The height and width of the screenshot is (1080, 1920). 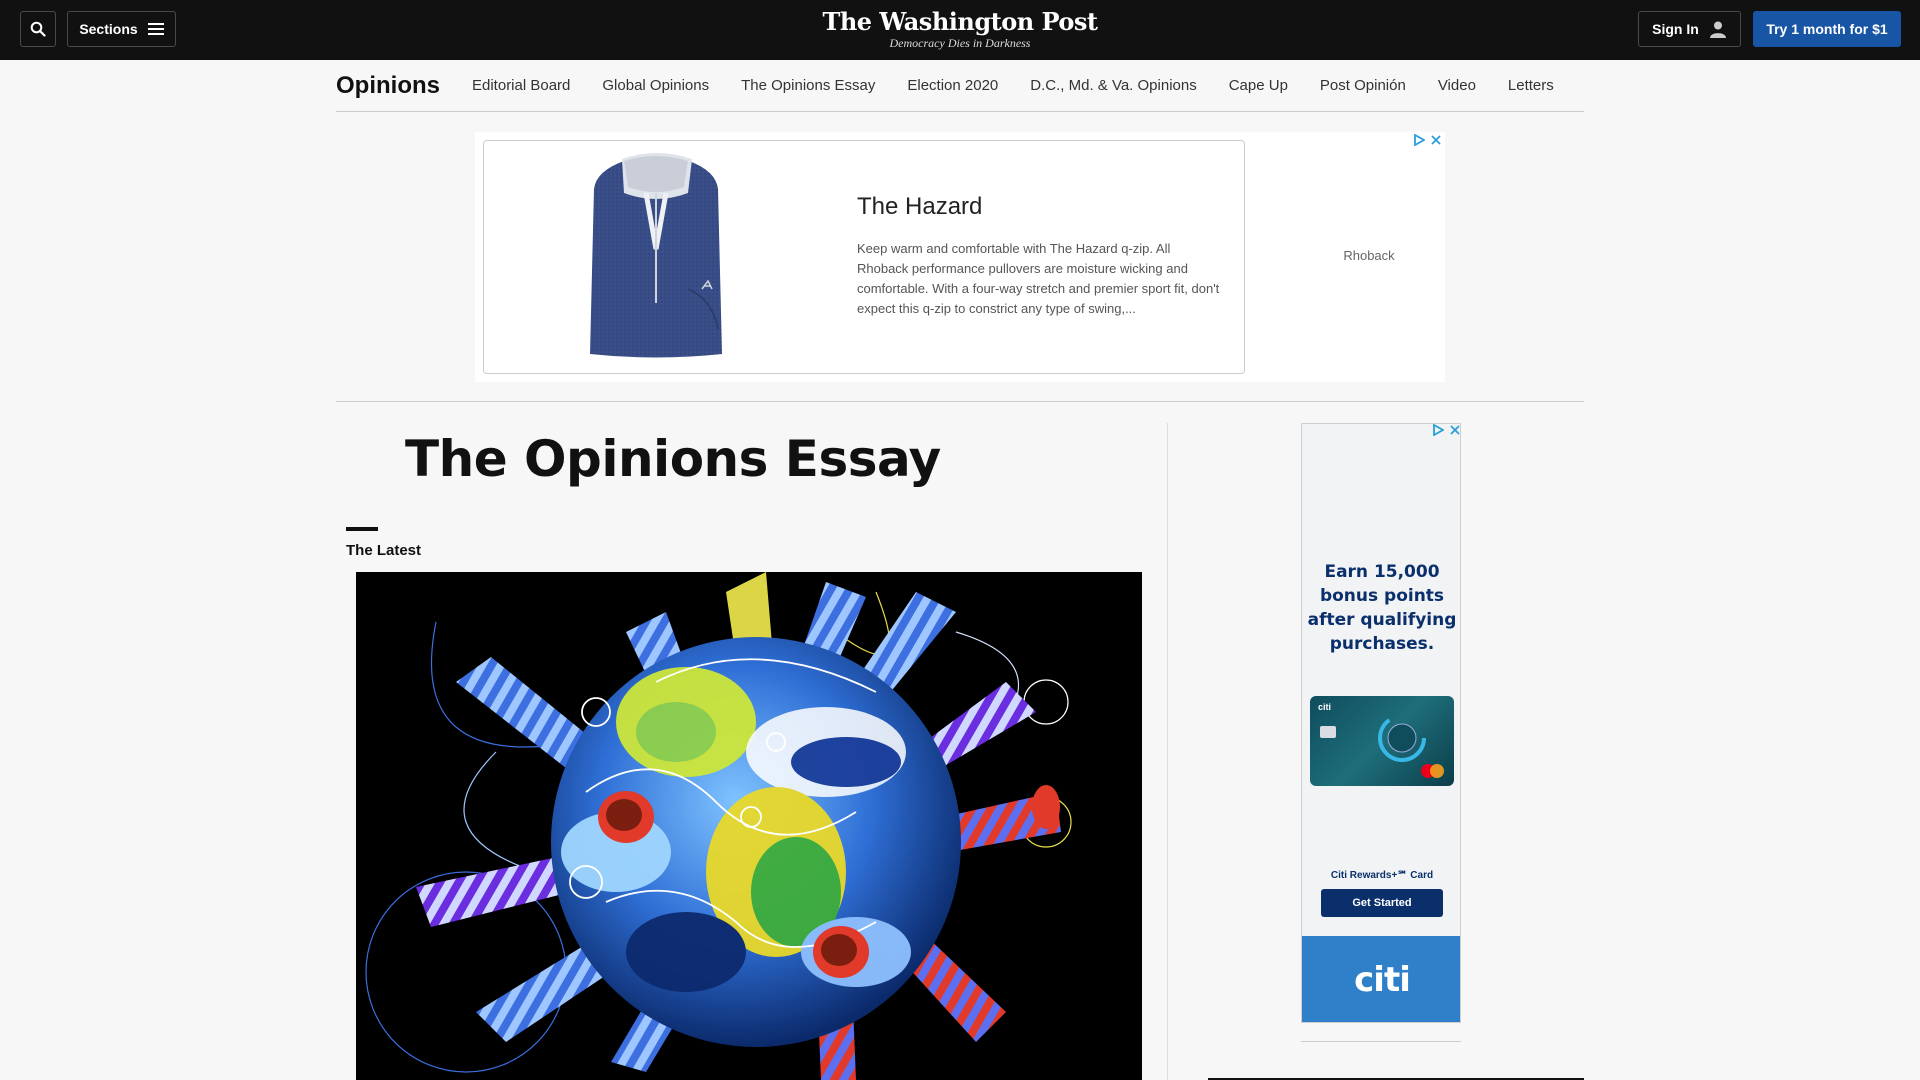 What do you see at coordinates (1382, 875) in the screenshot?
I see `side-ad-card-name: Citi Rewards+℠ Card` at bounding box center [1382, 875].